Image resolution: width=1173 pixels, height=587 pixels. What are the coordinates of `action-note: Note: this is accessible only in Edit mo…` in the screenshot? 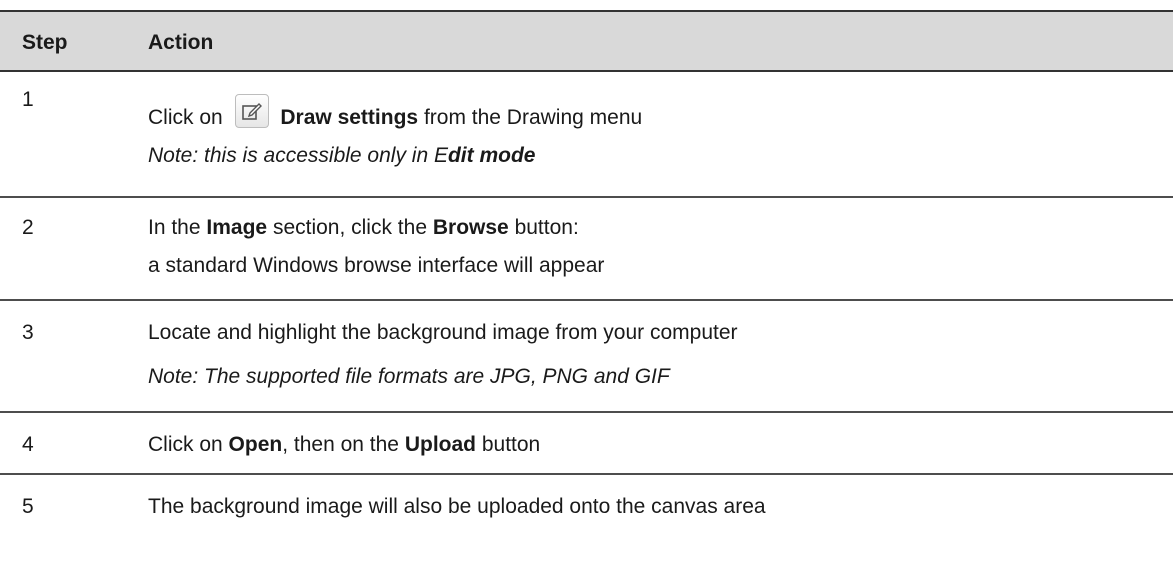 It's located at (655, 156).